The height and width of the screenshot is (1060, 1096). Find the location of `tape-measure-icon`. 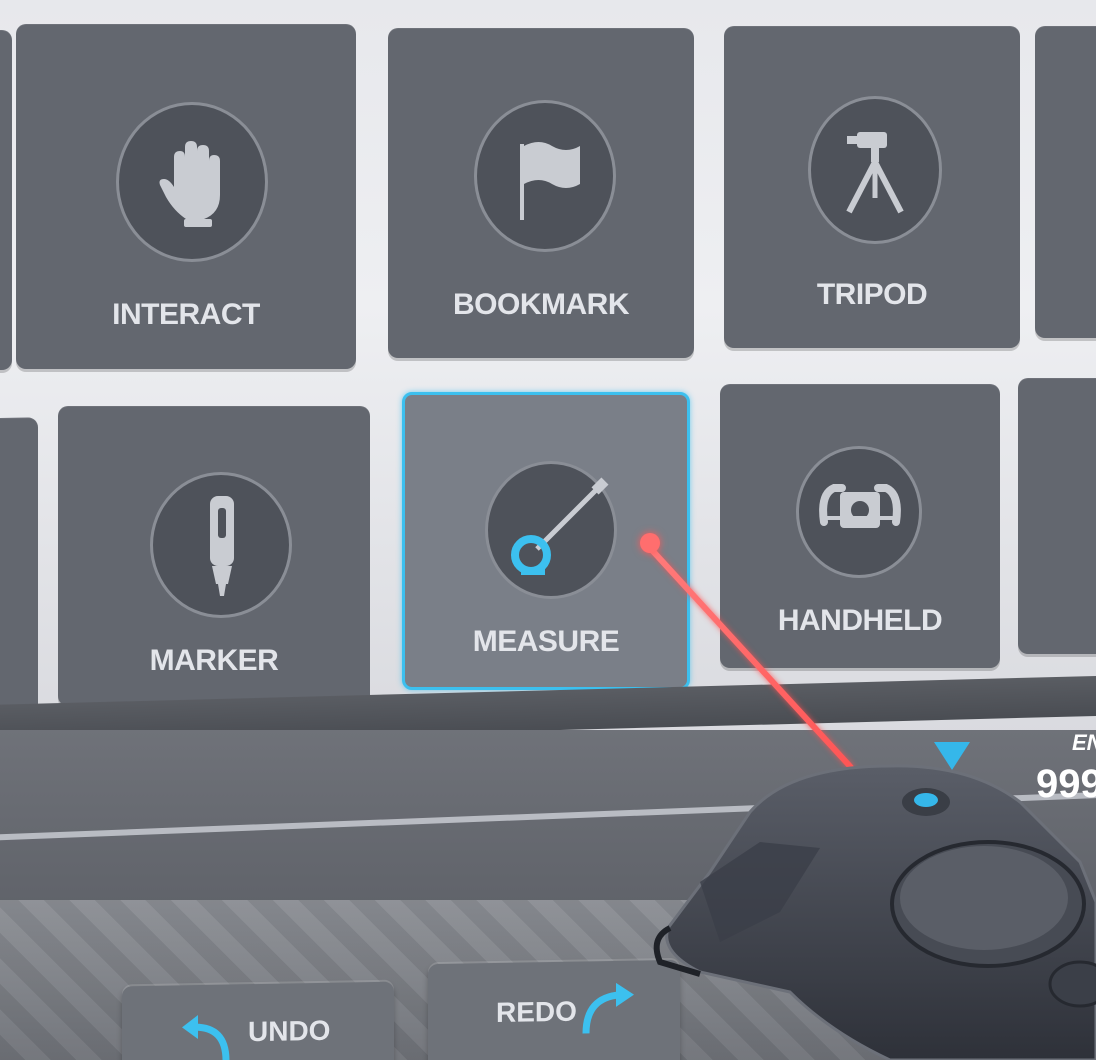

tape-measure-icon is located at coordinates (560, 526).